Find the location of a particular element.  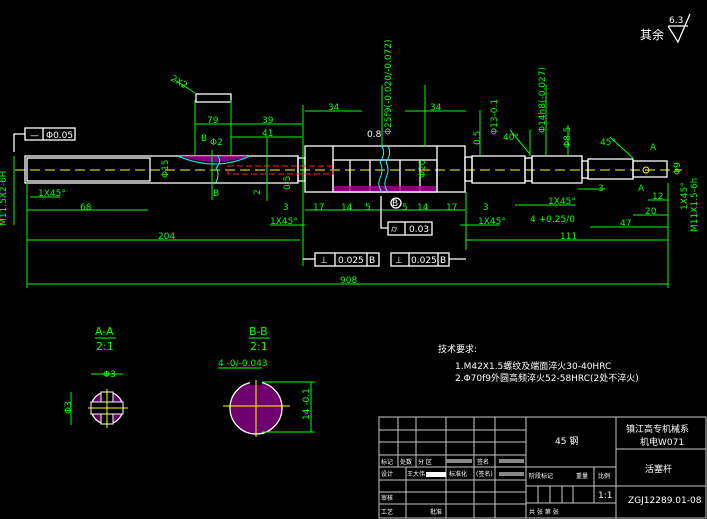

dim-0.5-left: 0.5 is located at coordinates (288, 183).